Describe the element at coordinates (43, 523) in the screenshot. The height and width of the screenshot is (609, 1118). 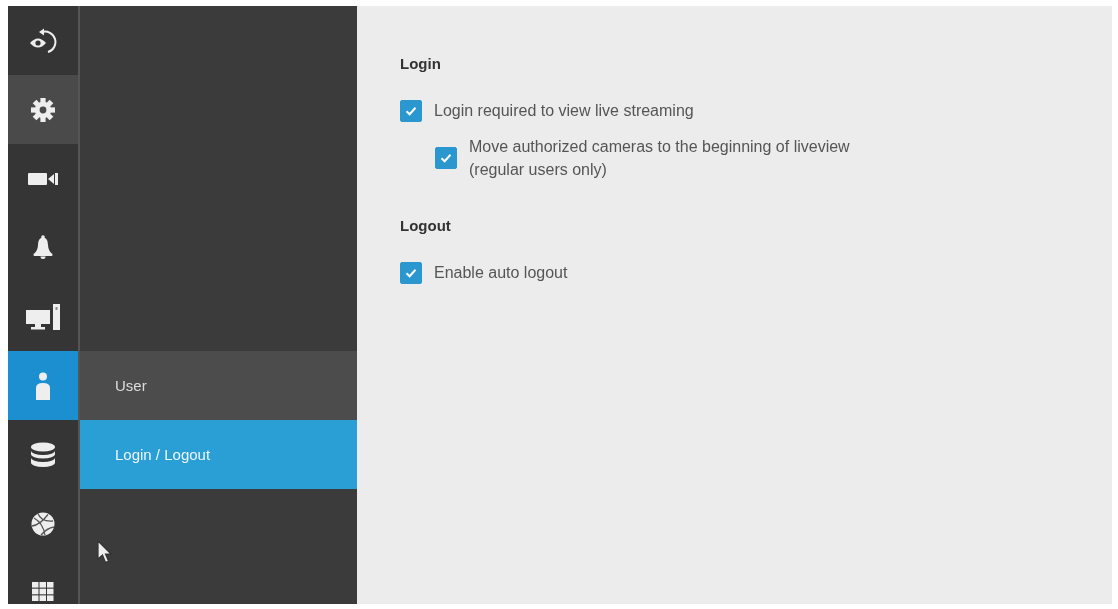
I see `globe-icon` at that location.